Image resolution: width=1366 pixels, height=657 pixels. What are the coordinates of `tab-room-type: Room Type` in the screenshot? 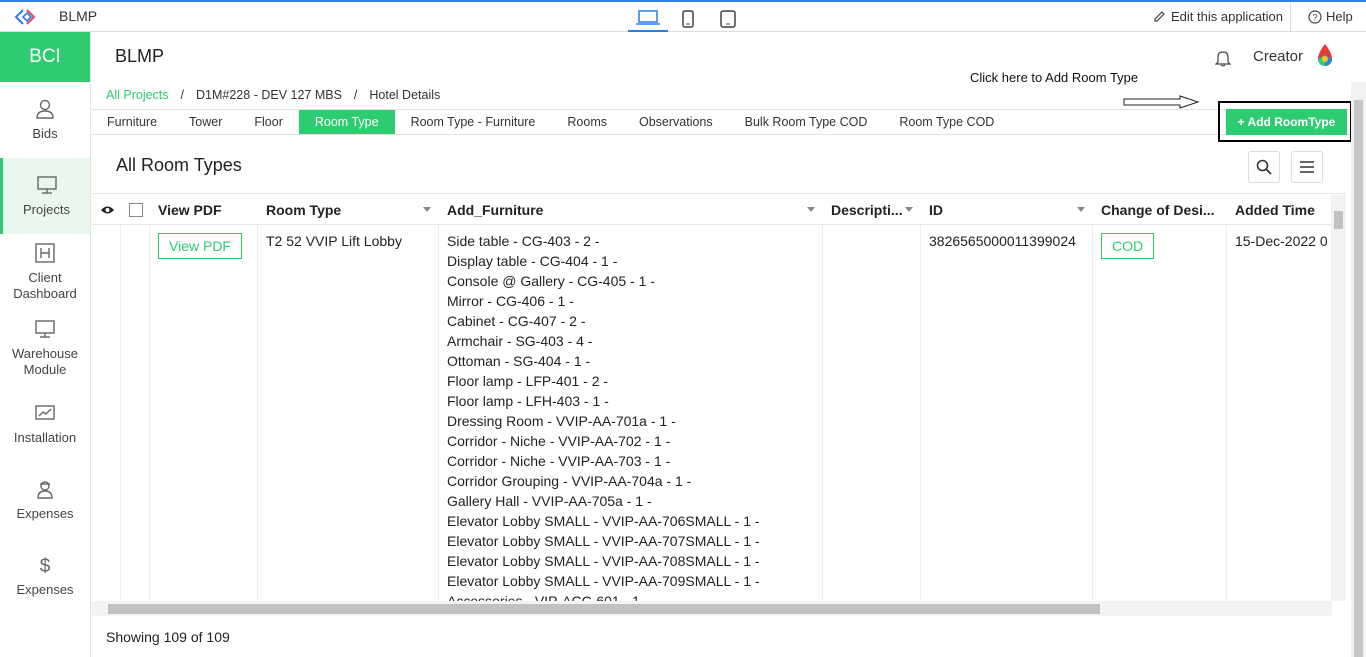 It's located at (346, 122).